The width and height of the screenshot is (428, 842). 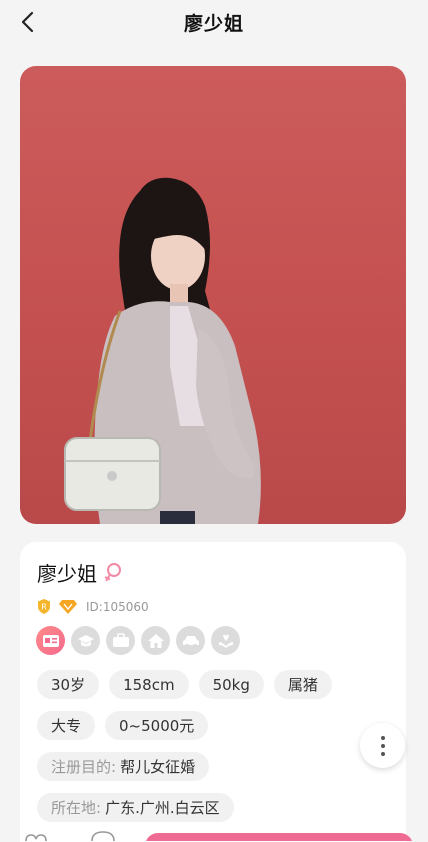 I want to click on briefcase-icon, so click(x=120, y=640).